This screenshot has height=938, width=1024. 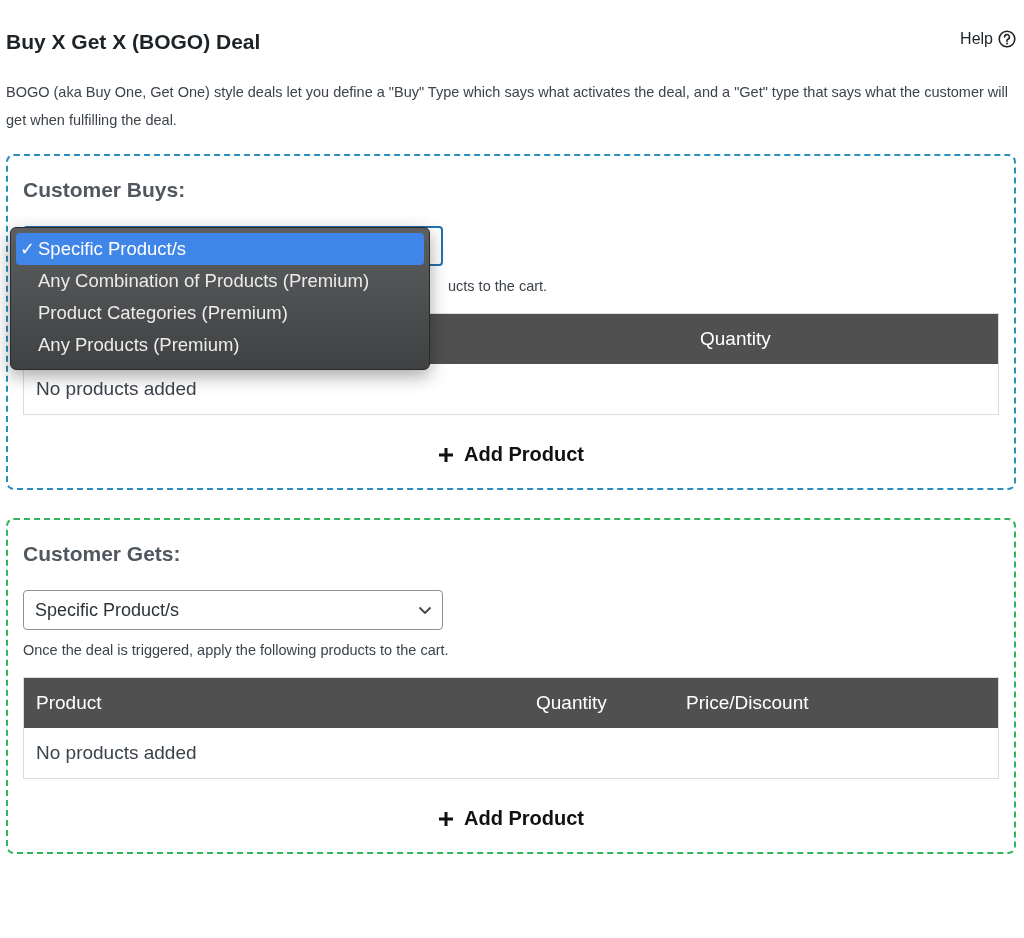 I want to click on help-link: Help, so click(x=988, y=39).